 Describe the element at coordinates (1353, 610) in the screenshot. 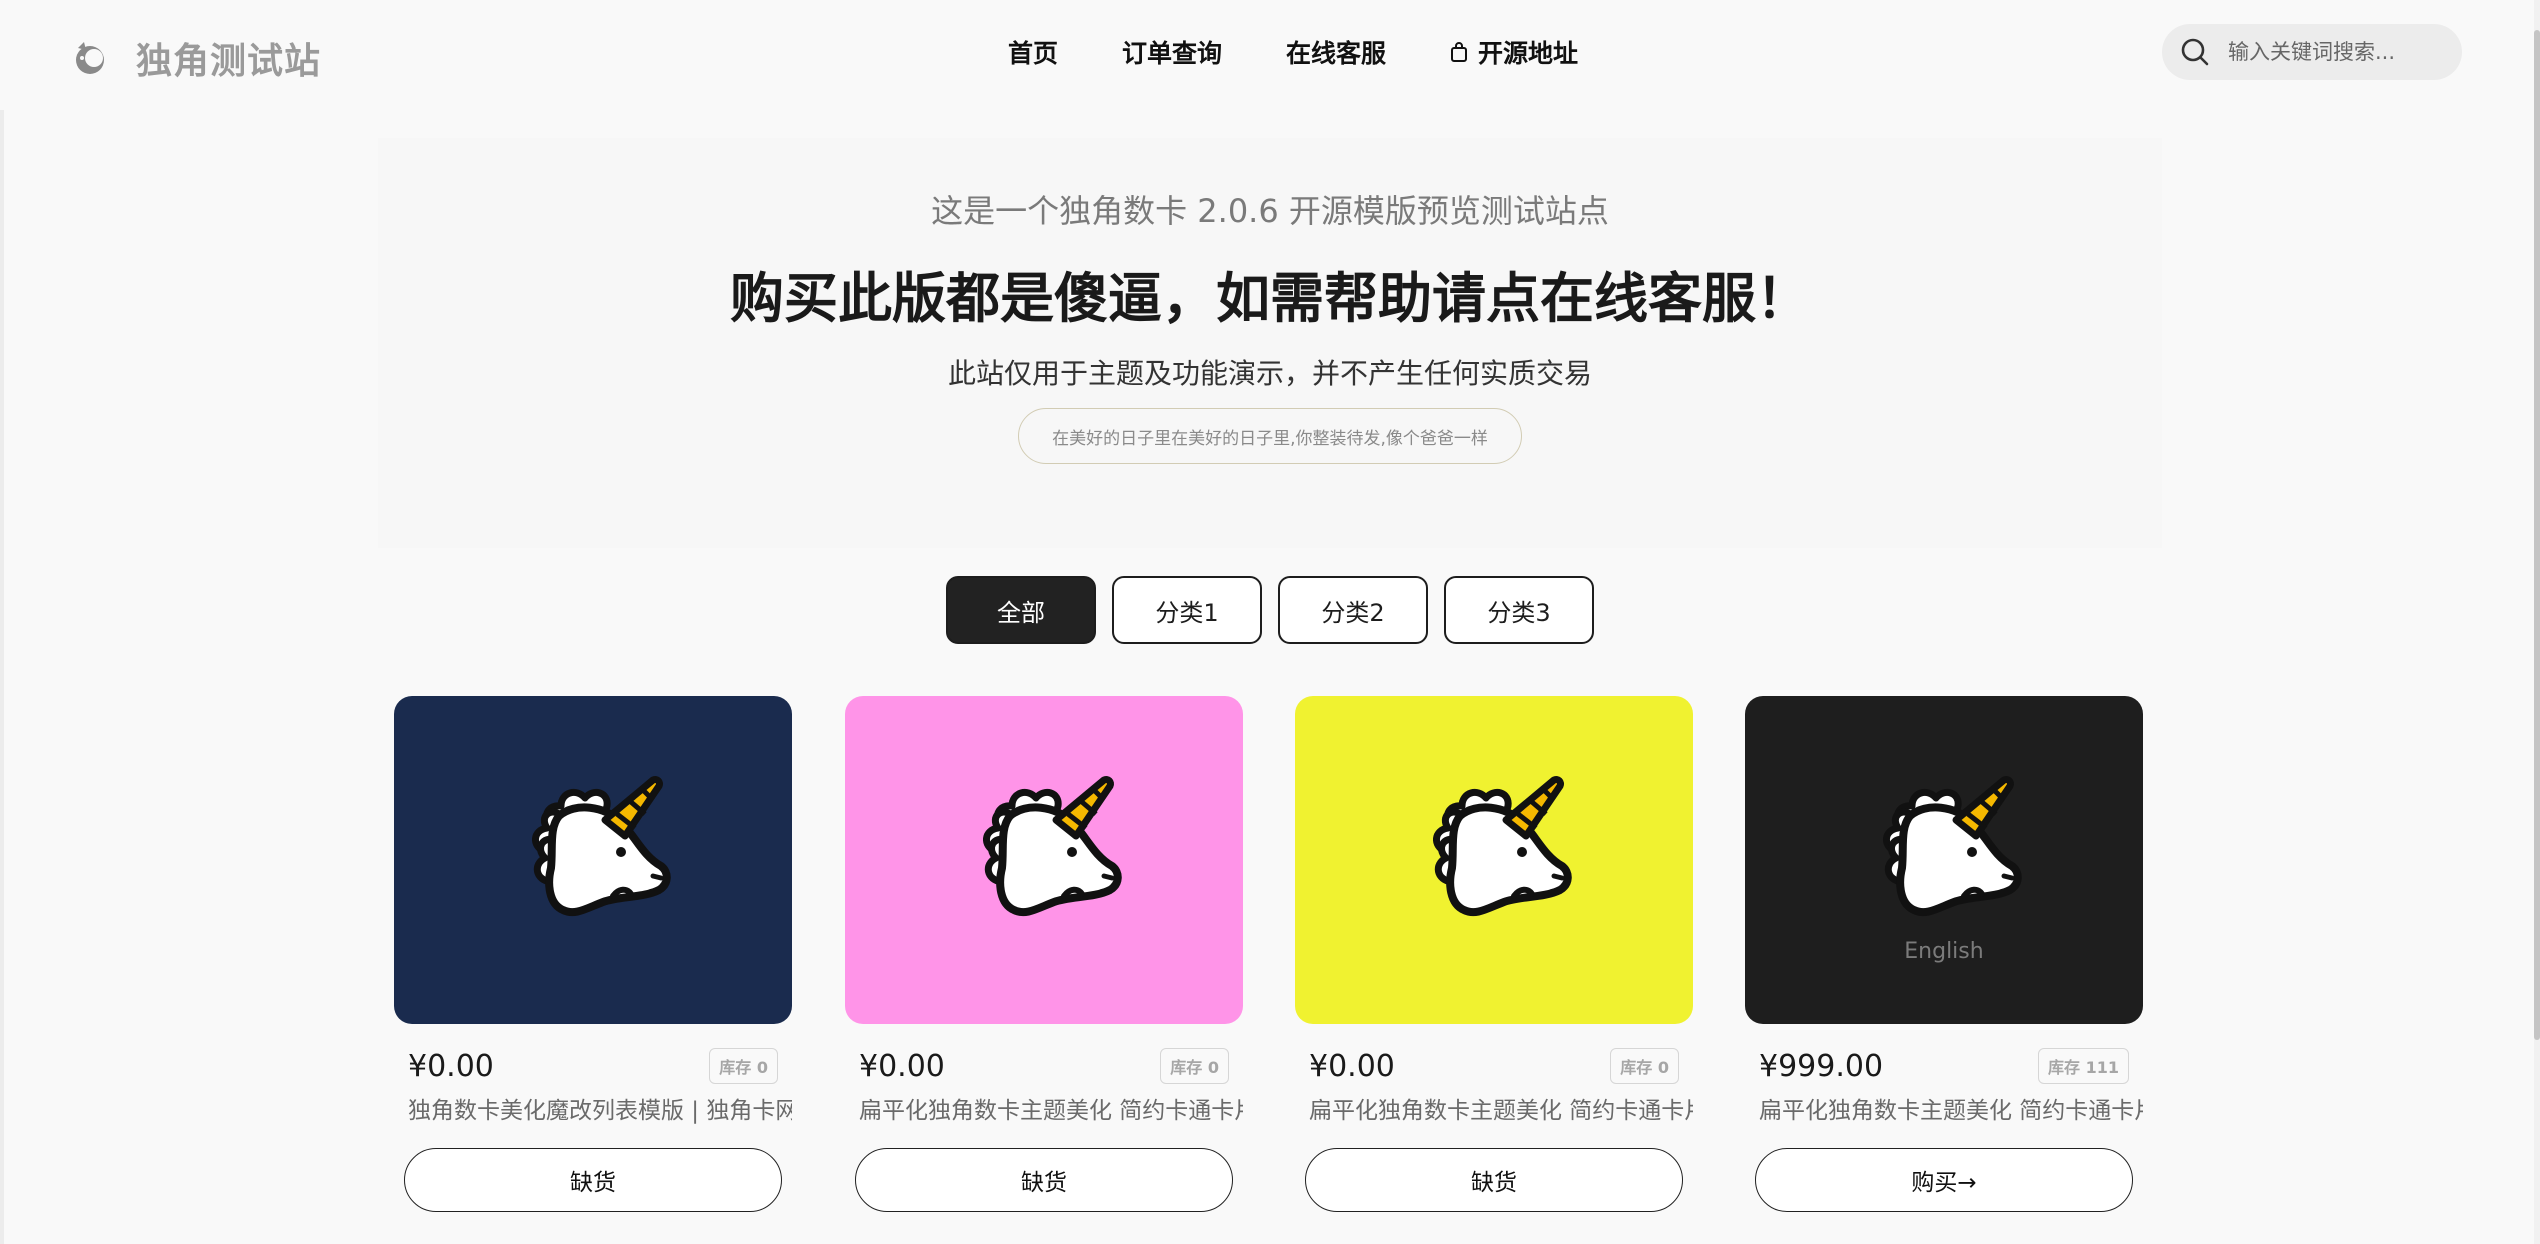

I see `tab-category-2: 分类2` at that location.